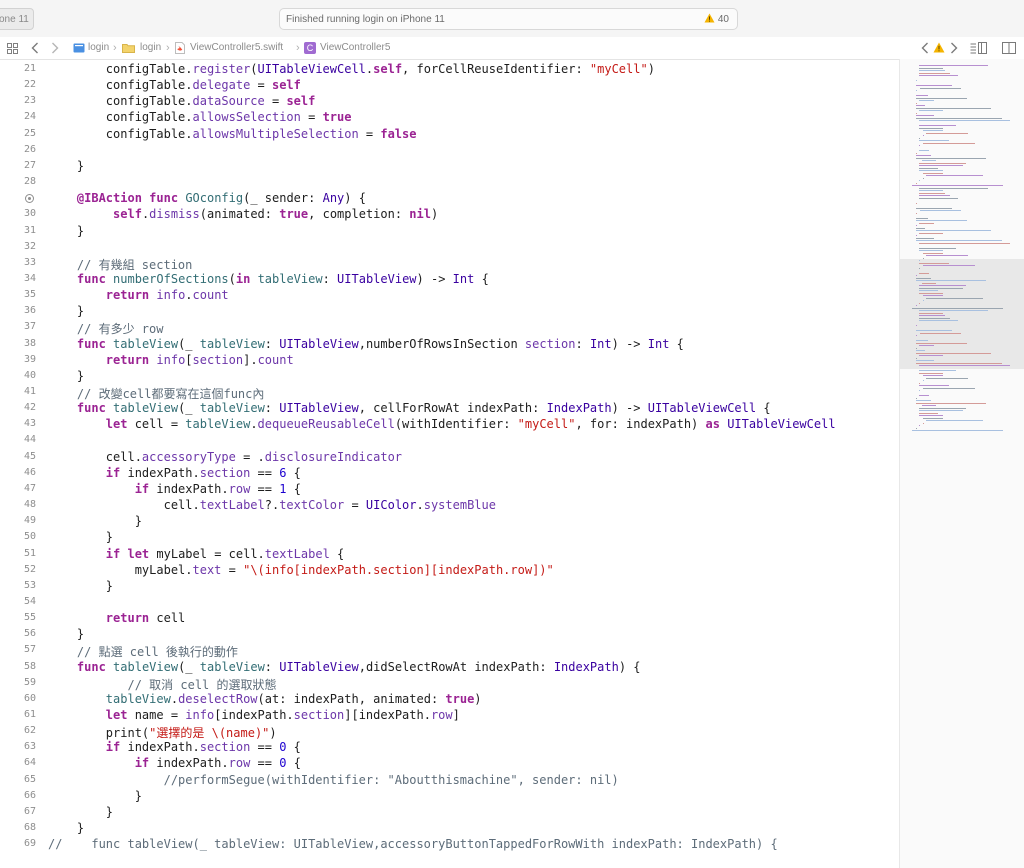 The width and height of the screenshot is (1024, 868). Describe the element at coordinates (174, 489) in the screenshot. I see `code-line: if indexPath.row == 1 {` at that location.